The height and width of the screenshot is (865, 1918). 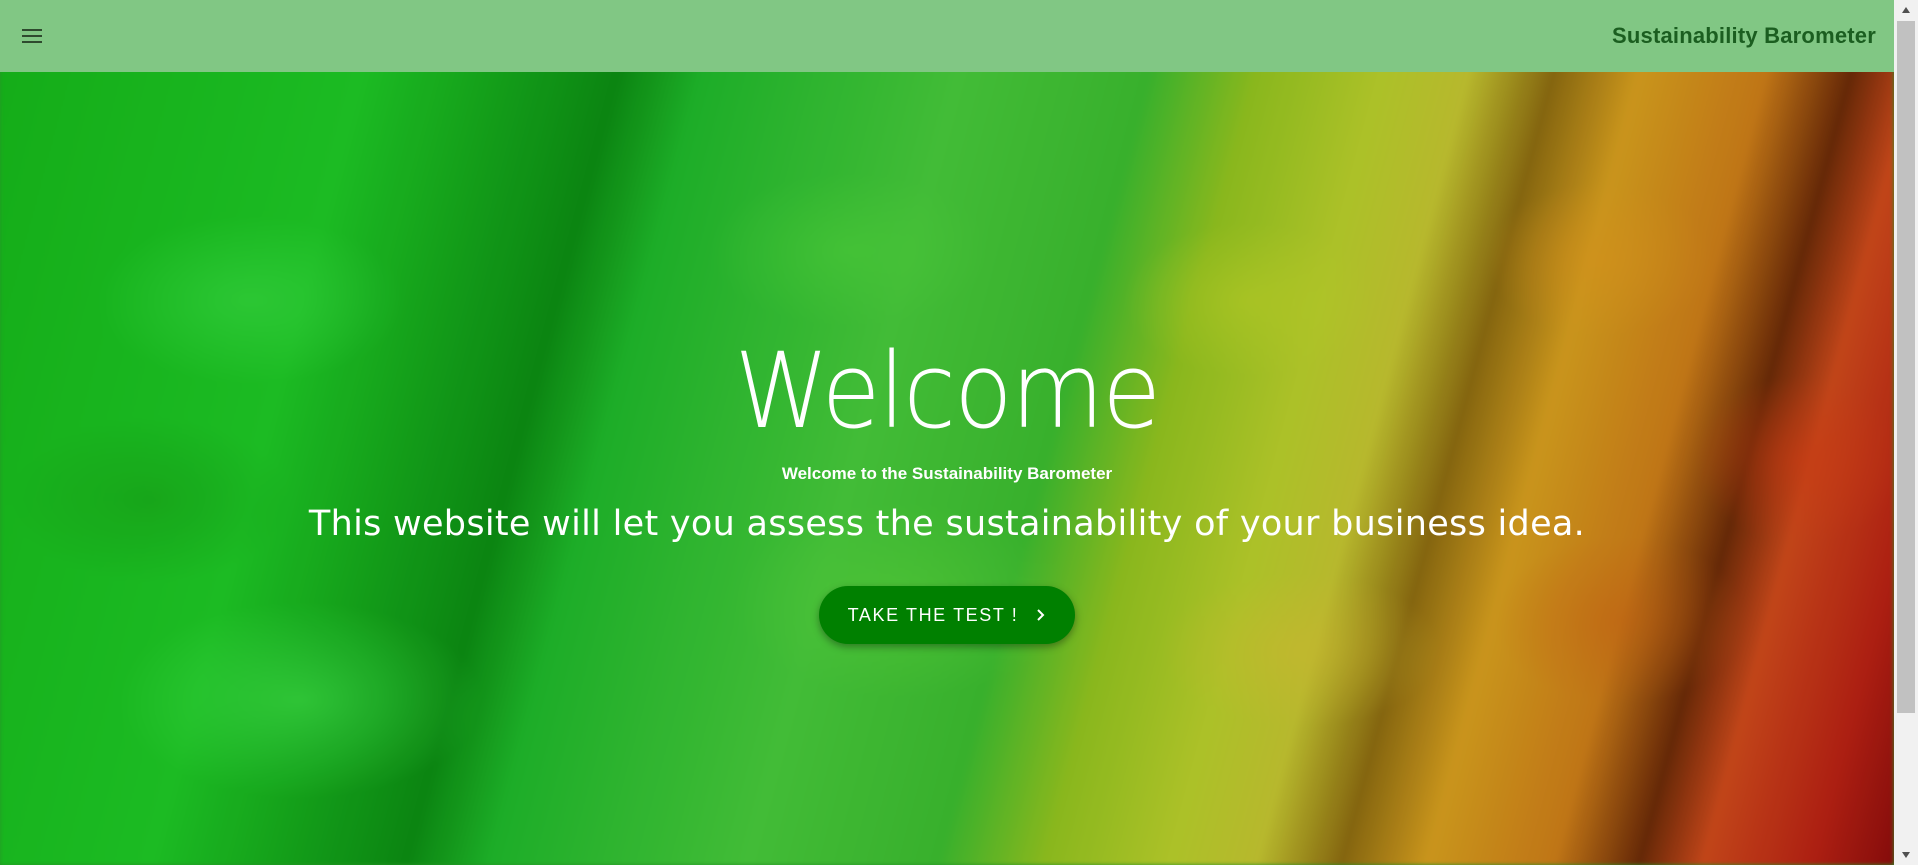 What do you see at coordinates (1906, 367) in the screenshot?
I see `scrollbar-thumb` at bounding box center [1906, 367].